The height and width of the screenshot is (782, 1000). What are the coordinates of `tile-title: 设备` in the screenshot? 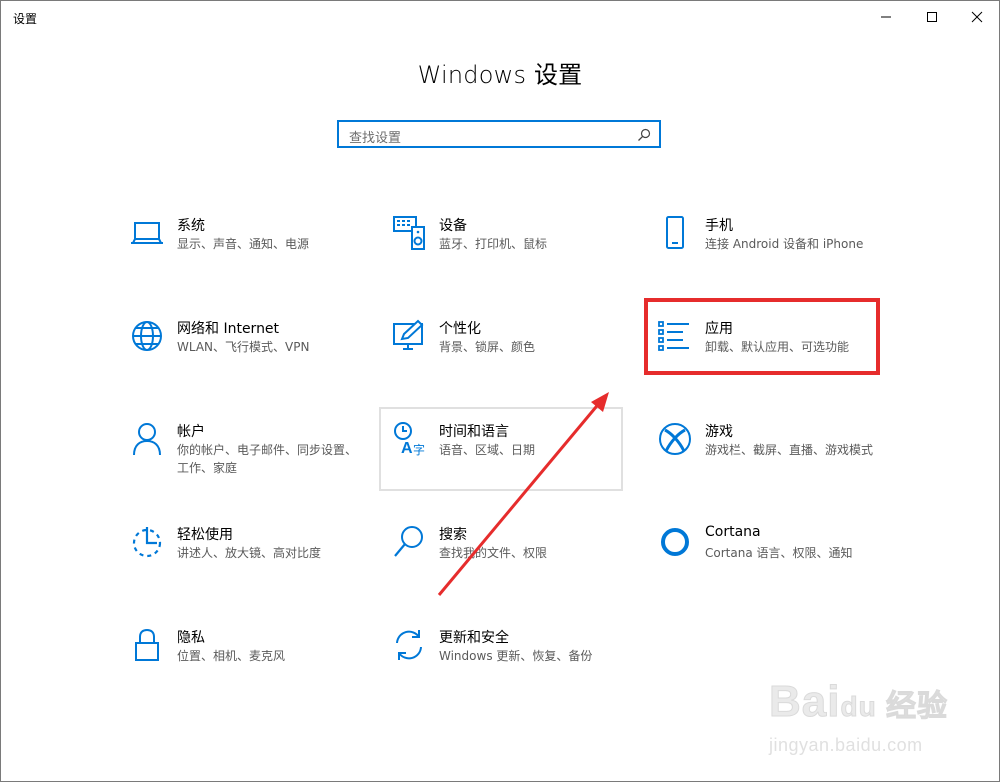 It's located at (453, 226).